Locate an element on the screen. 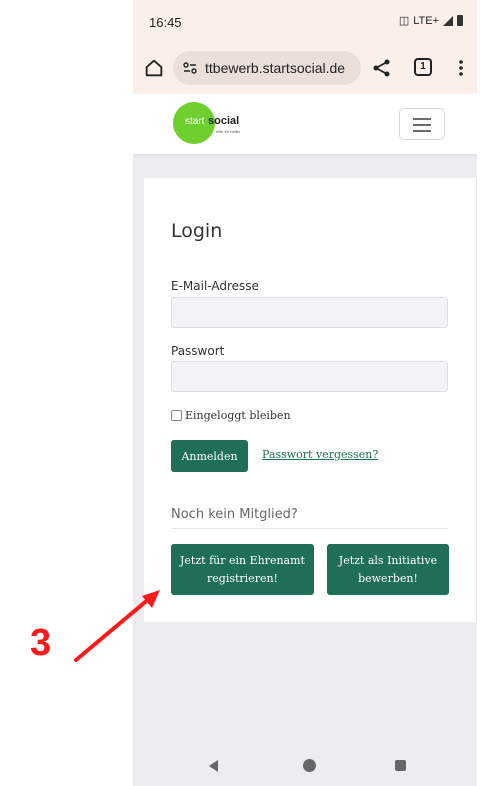 The width and height of the screenshot is (480, 786). login-button: Anmelden is located at coordinates (209, 456).